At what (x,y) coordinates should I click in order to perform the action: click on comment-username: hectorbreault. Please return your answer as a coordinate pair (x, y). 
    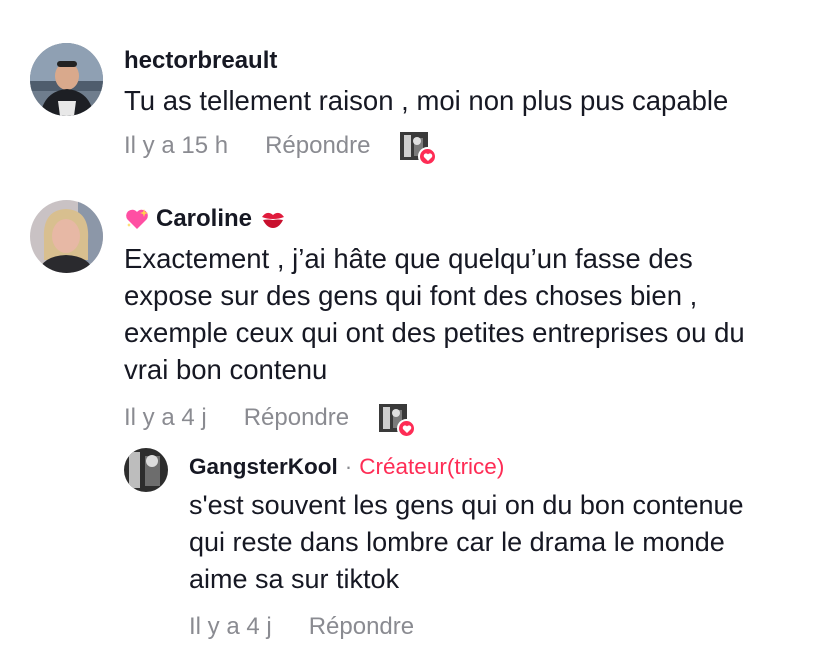
    Looking at the image, I should click on (200, 61).